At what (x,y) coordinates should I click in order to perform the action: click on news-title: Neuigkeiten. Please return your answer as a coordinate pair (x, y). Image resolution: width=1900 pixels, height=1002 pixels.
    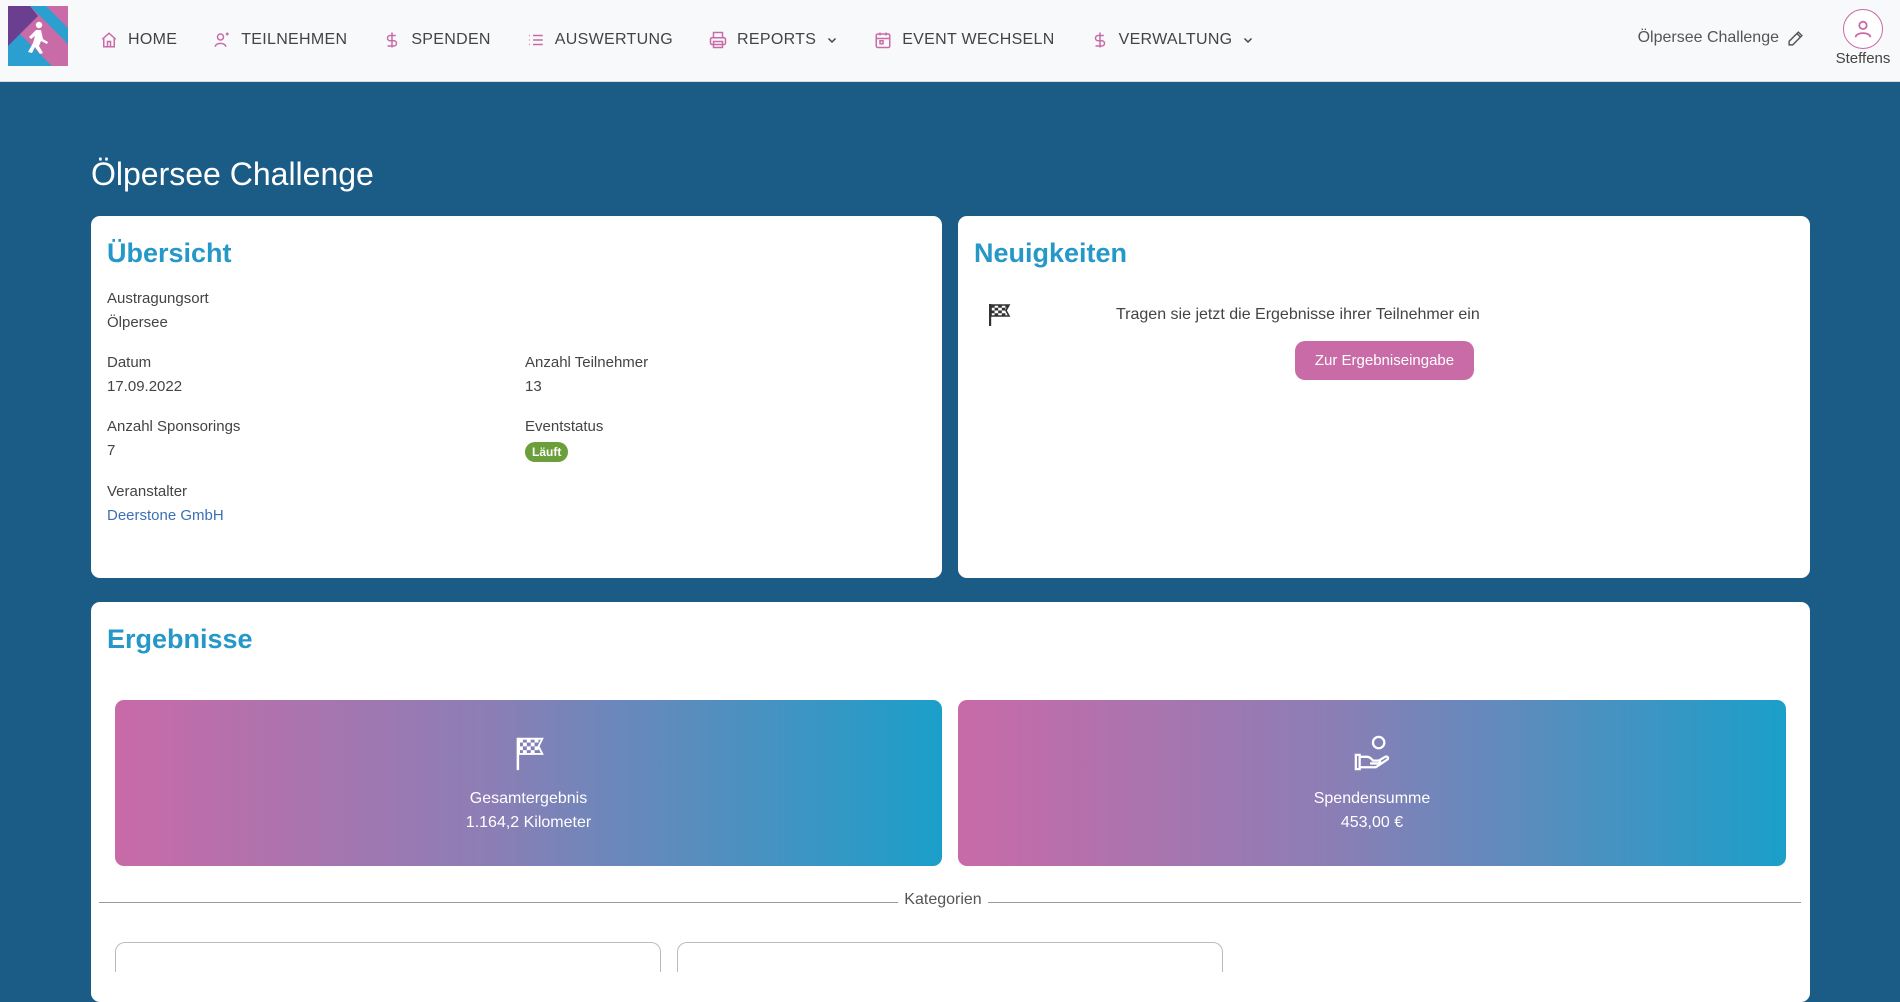
    Looking at the image, I should click on (1051, 253).